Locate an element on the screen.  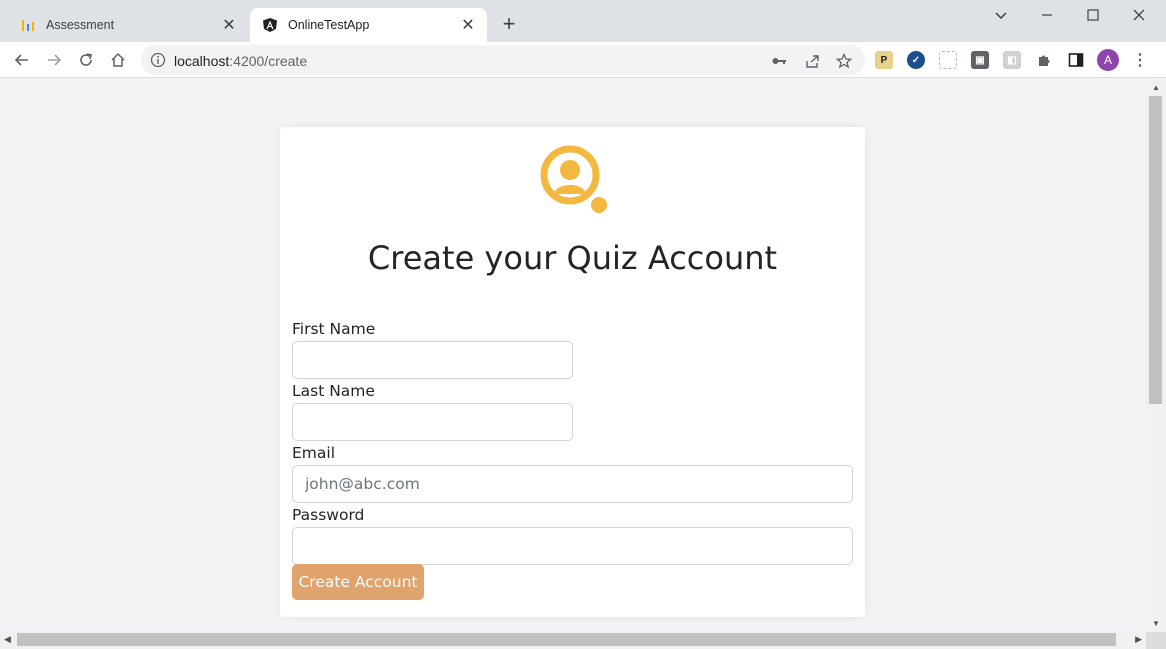
bar-chart-favicon-icon is located at coordinates (28, 25).